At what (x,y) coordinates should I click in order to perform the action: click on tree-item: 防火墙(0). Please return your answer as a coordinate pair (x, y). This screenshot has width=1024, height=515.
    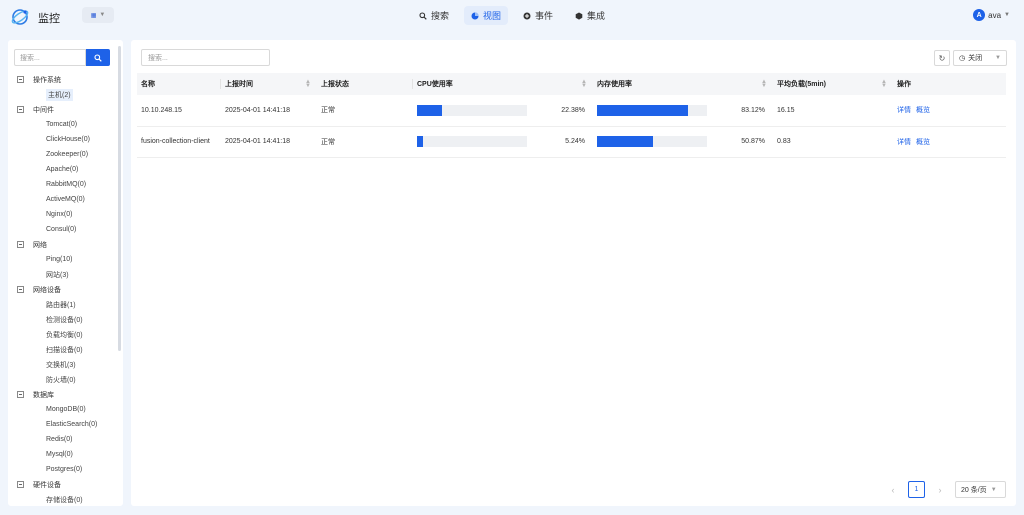
    Looking at the image, I should click on (63, 379).